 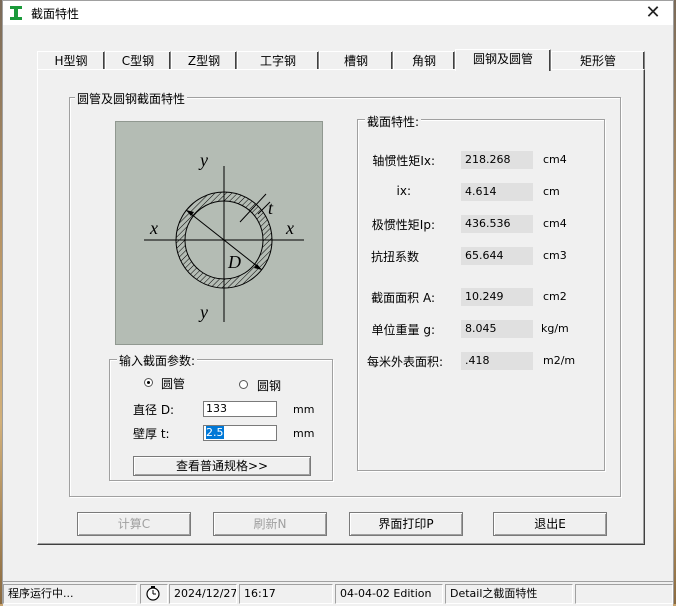 What do you see at coordinates (424, 60) in the screenshot?
I see `tab-angle: 角钢` at bounding box center [424, 60].